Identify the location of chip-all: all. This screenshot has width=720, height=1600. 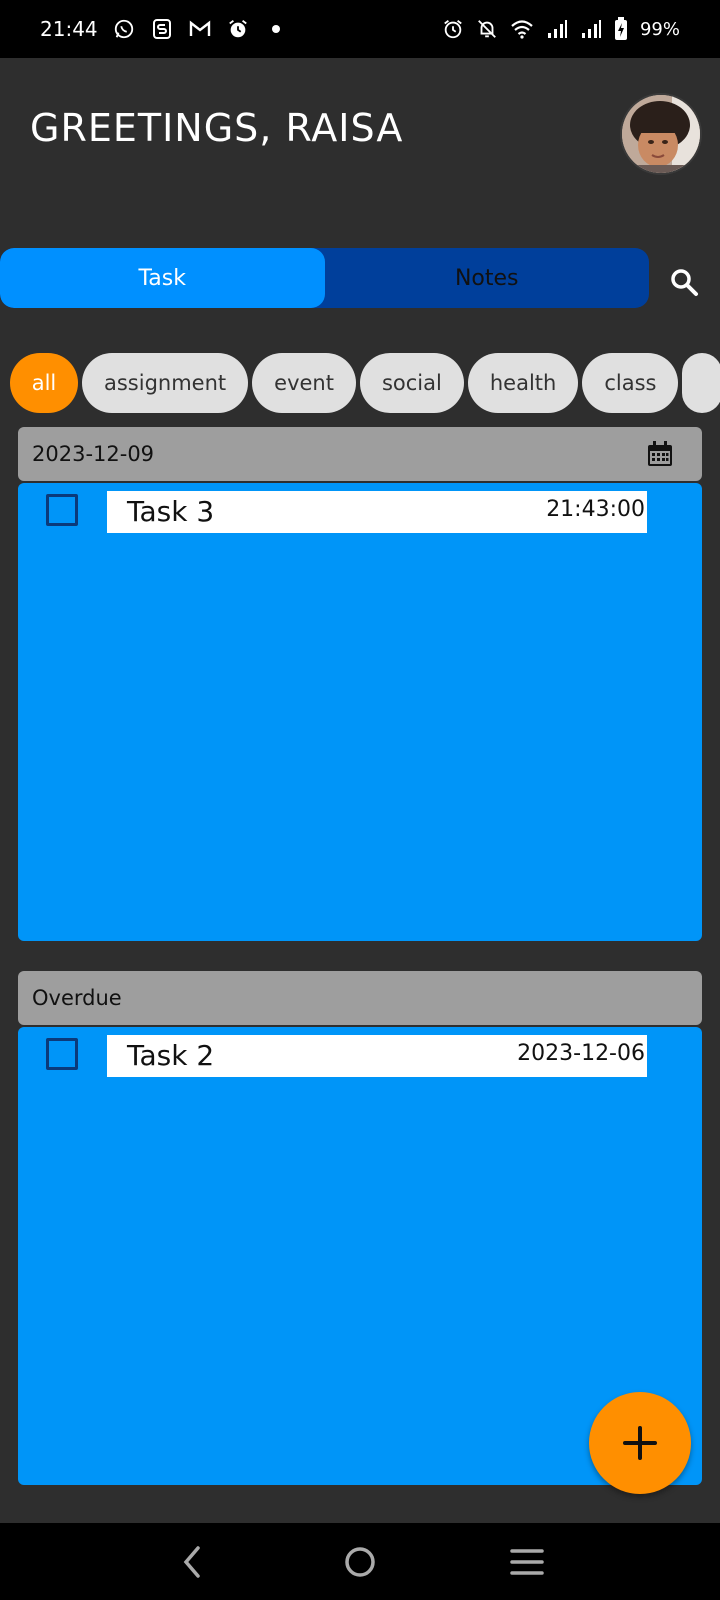
(44, 383).